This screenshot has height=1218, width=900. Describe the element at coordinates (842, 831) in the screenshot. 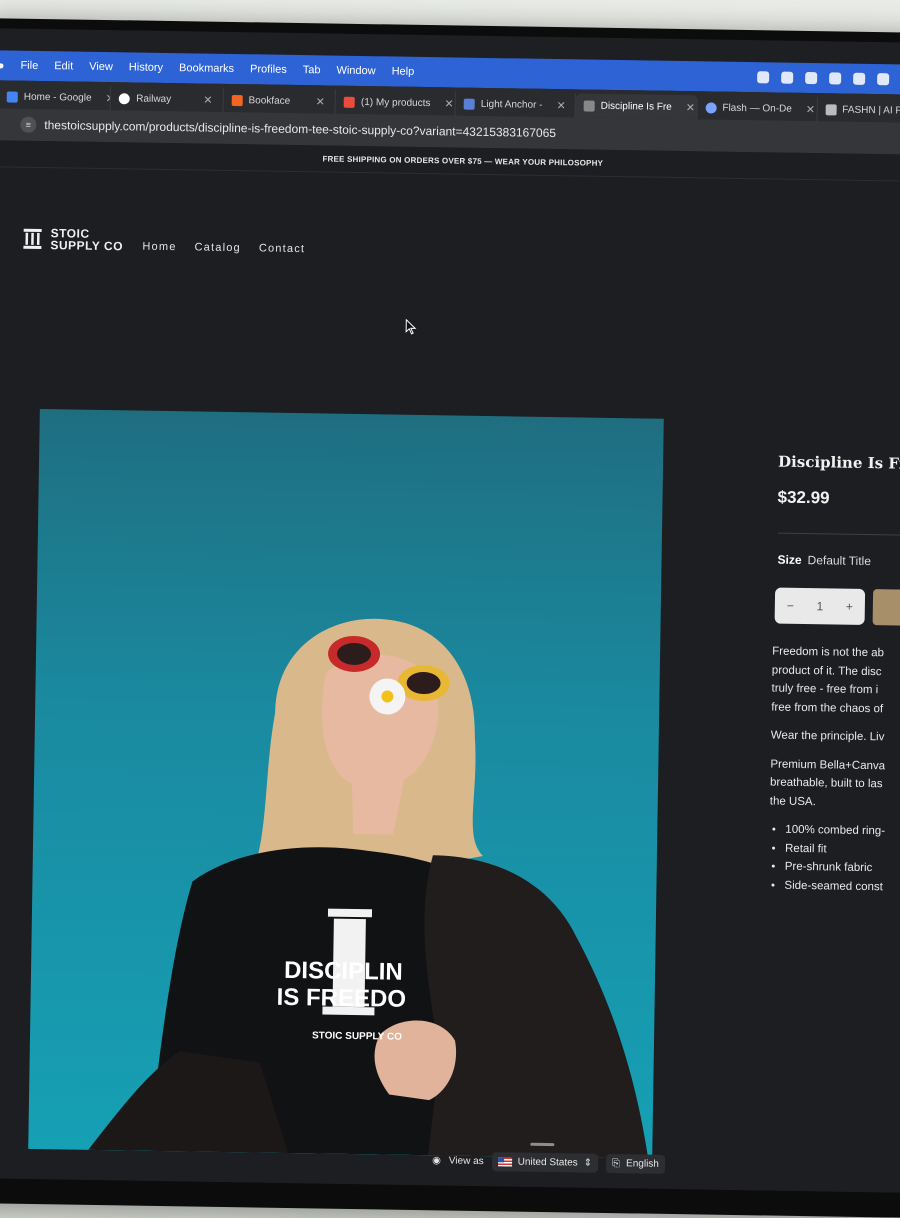

I see `feature-item: 100% combed ring-` at that location.